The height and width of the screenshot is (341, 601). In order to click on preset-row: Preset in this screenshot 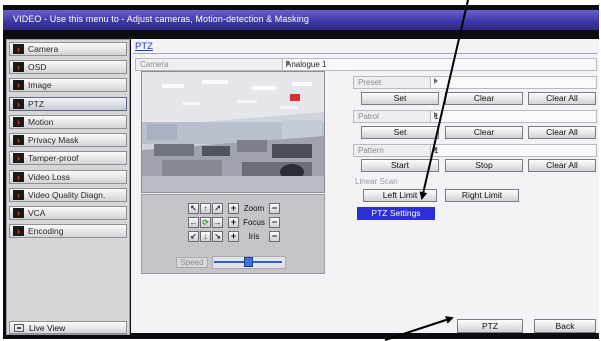, I will do `click(475, 82)`.